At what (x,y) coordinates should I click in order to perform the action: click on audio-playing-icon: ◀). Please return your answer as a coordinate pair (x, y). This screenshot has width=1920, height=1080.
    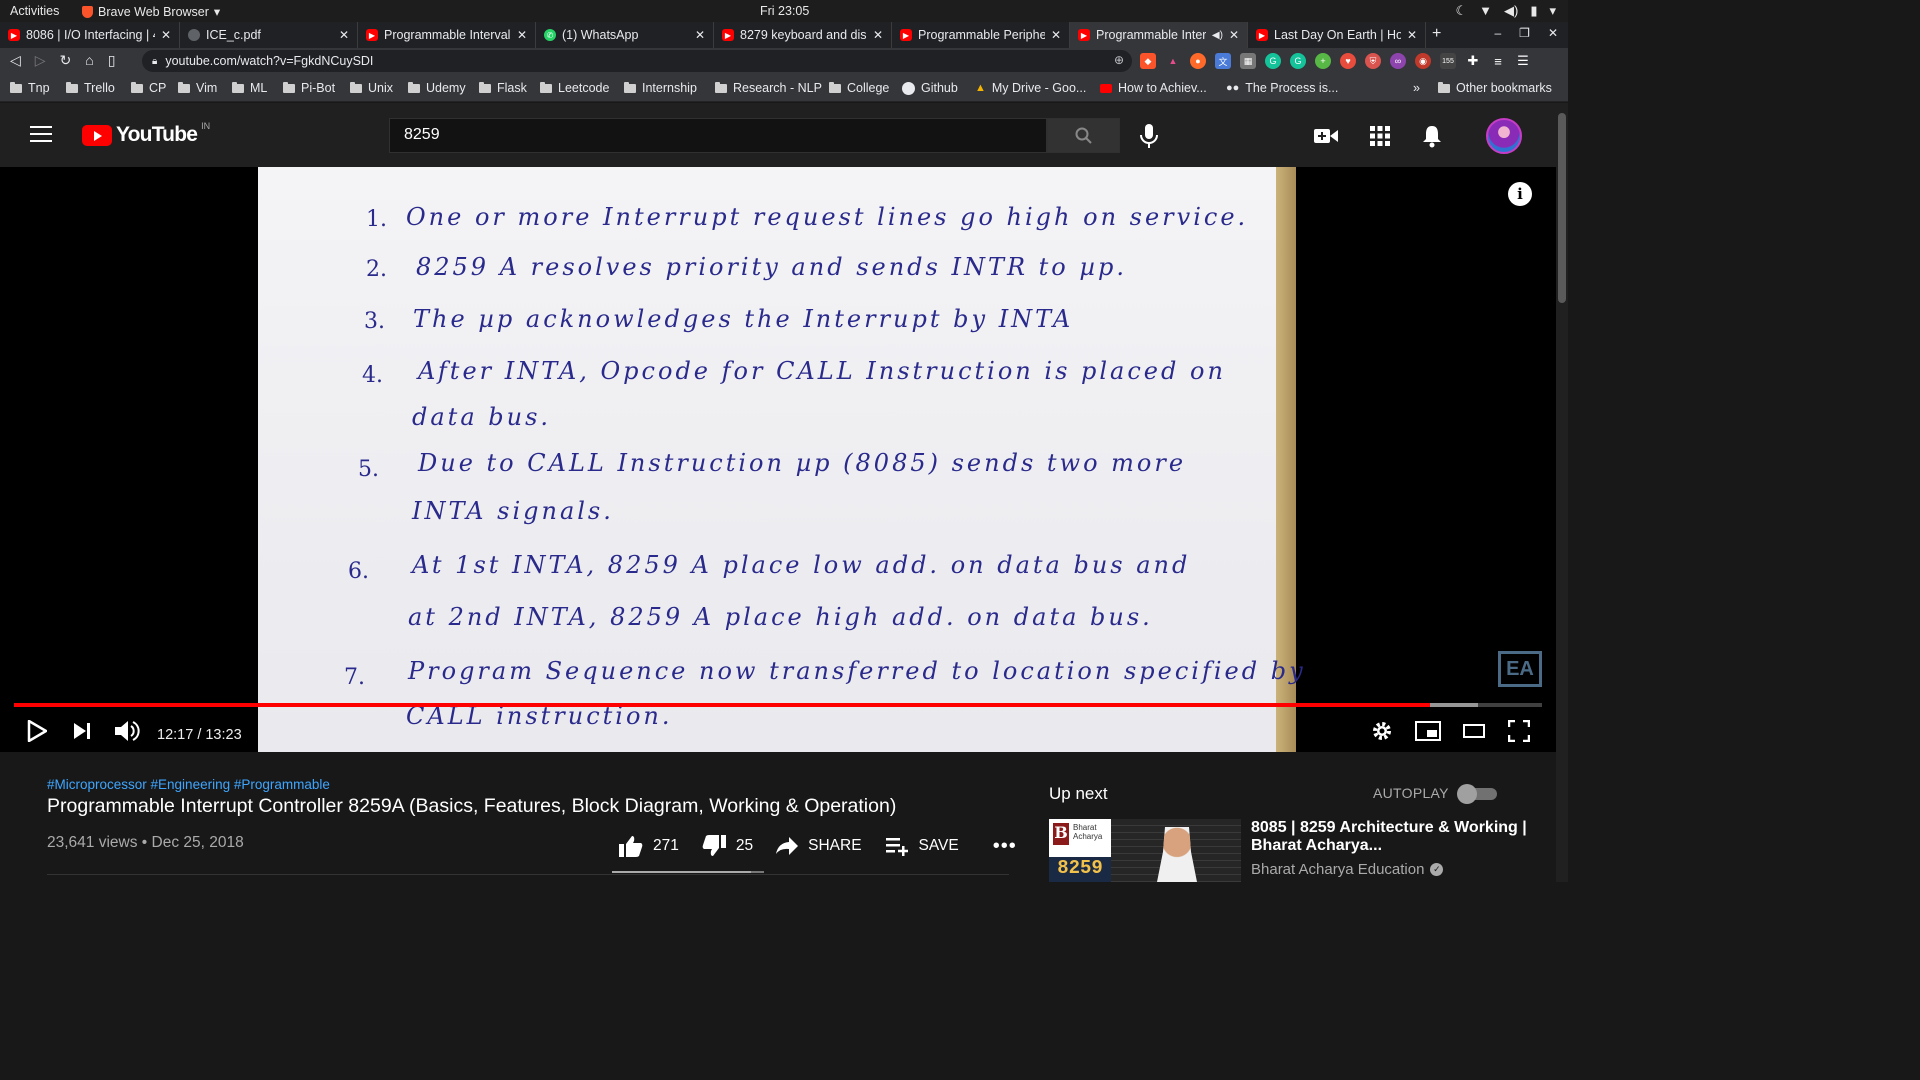
    Looking at the image, I should click on (1217, 35).